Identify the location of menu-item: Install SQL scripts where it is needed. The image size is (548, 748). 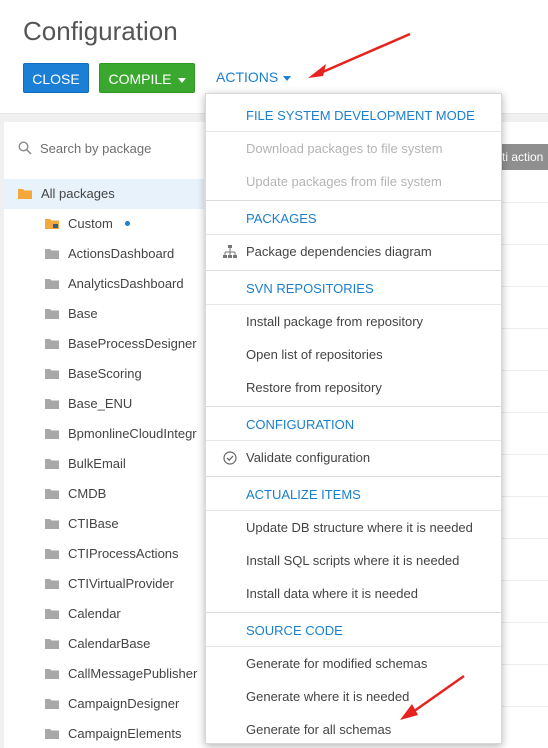
(353, 560).